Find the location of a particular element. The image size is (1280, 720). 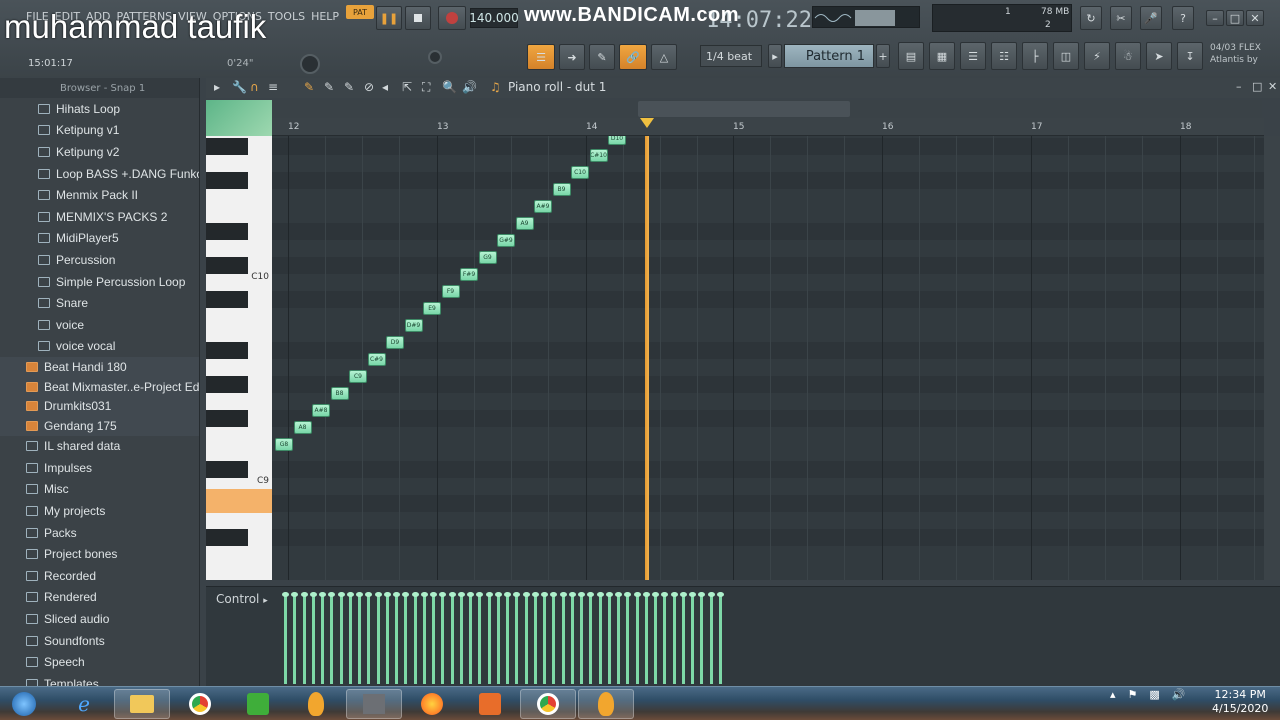

menu-help: HELP is located at coordinates (325, 16).